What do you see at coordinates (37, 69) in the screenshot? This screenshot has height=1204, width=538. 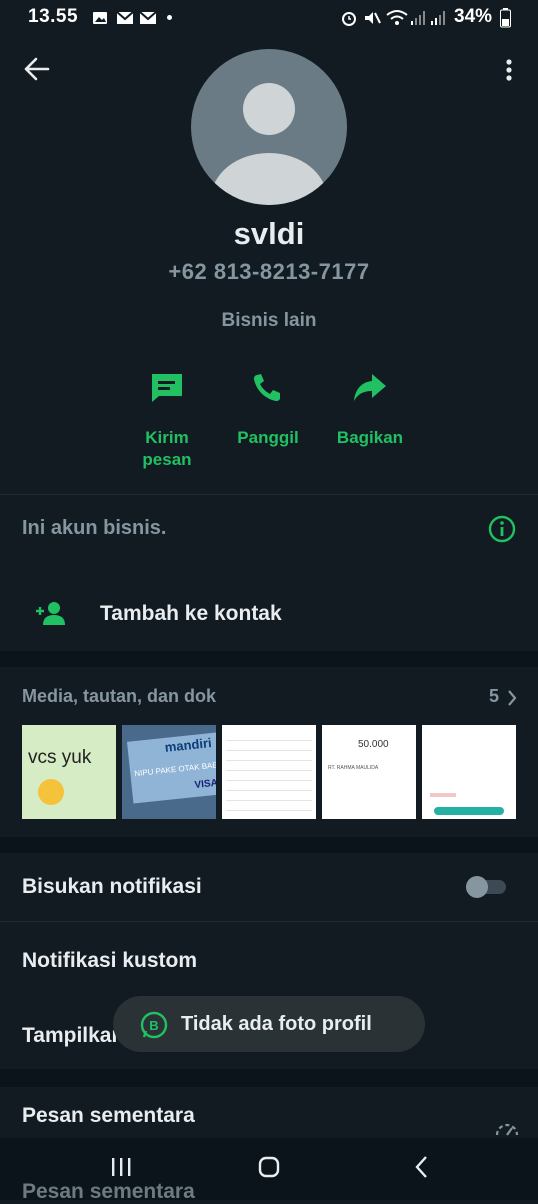 I see `back-arrow-icon` at bounding box center [37, 69].